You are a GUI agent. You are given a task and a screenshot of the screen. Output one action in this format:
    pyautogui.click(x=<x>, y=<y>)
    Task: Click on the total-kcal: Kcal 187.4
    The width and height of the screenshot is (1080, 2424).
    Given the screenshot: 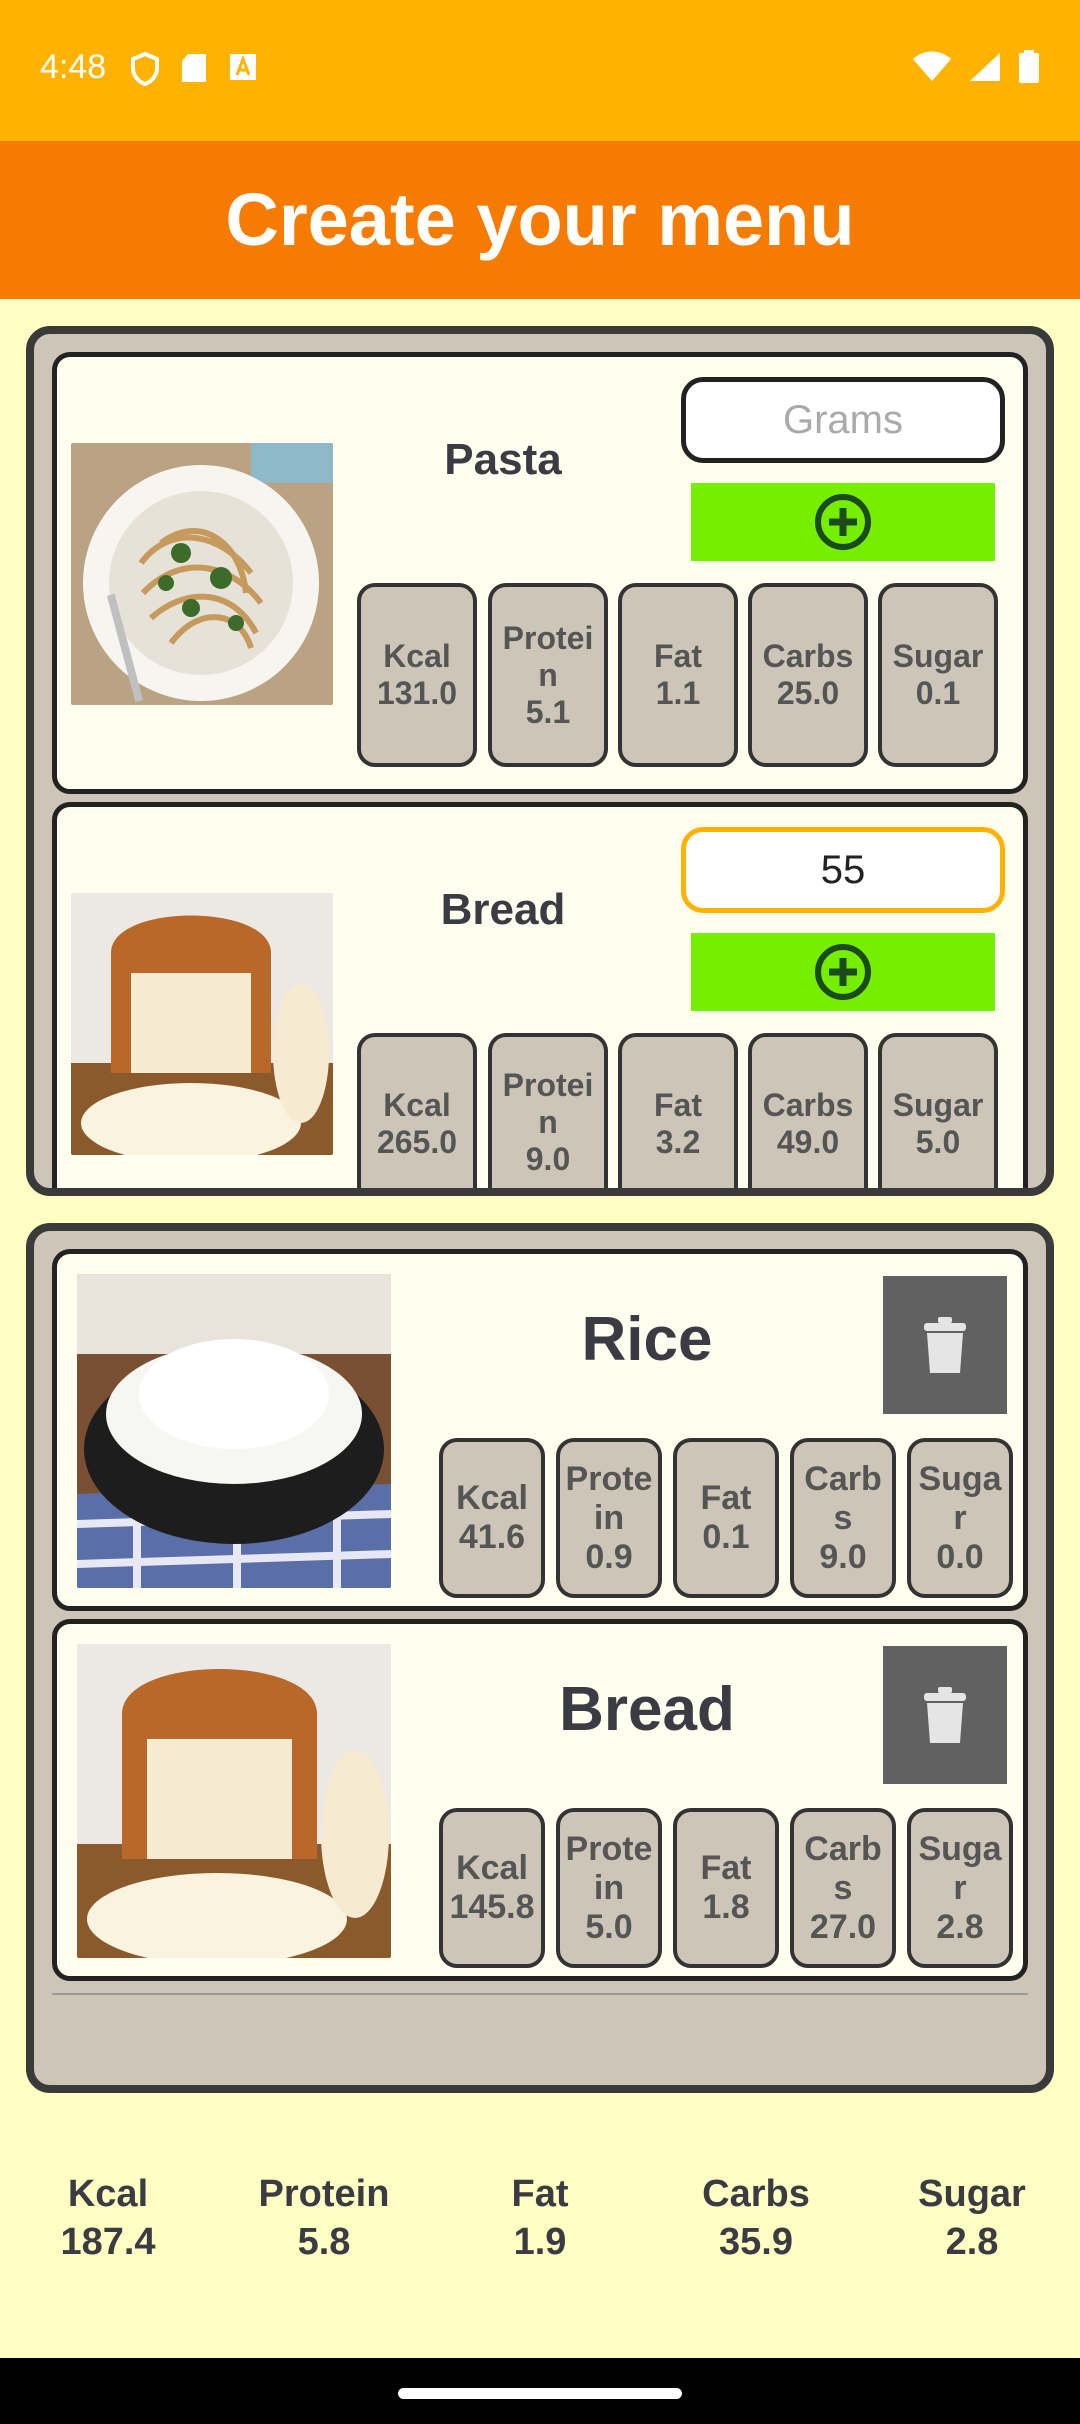 What is the action you would take?
    pyautogui.click(x=108, y=2218)
    